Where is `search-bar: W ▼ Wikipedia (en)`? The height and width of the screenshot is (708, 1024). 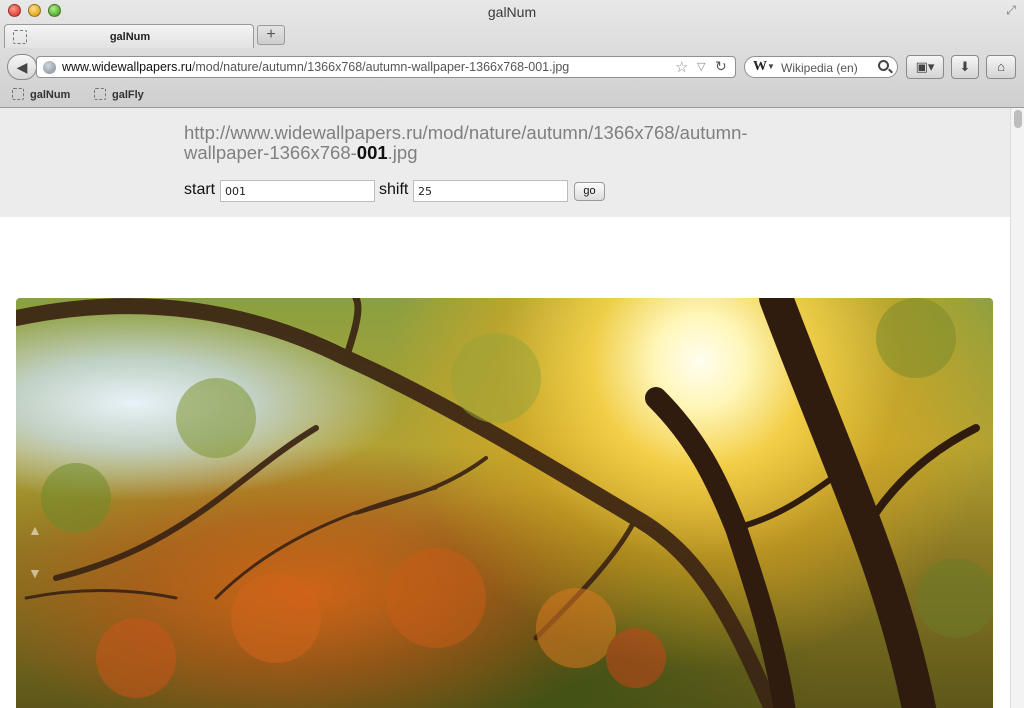
search-bar: W ▼ Wikipedia (en) is located at coordinates (821, 67).